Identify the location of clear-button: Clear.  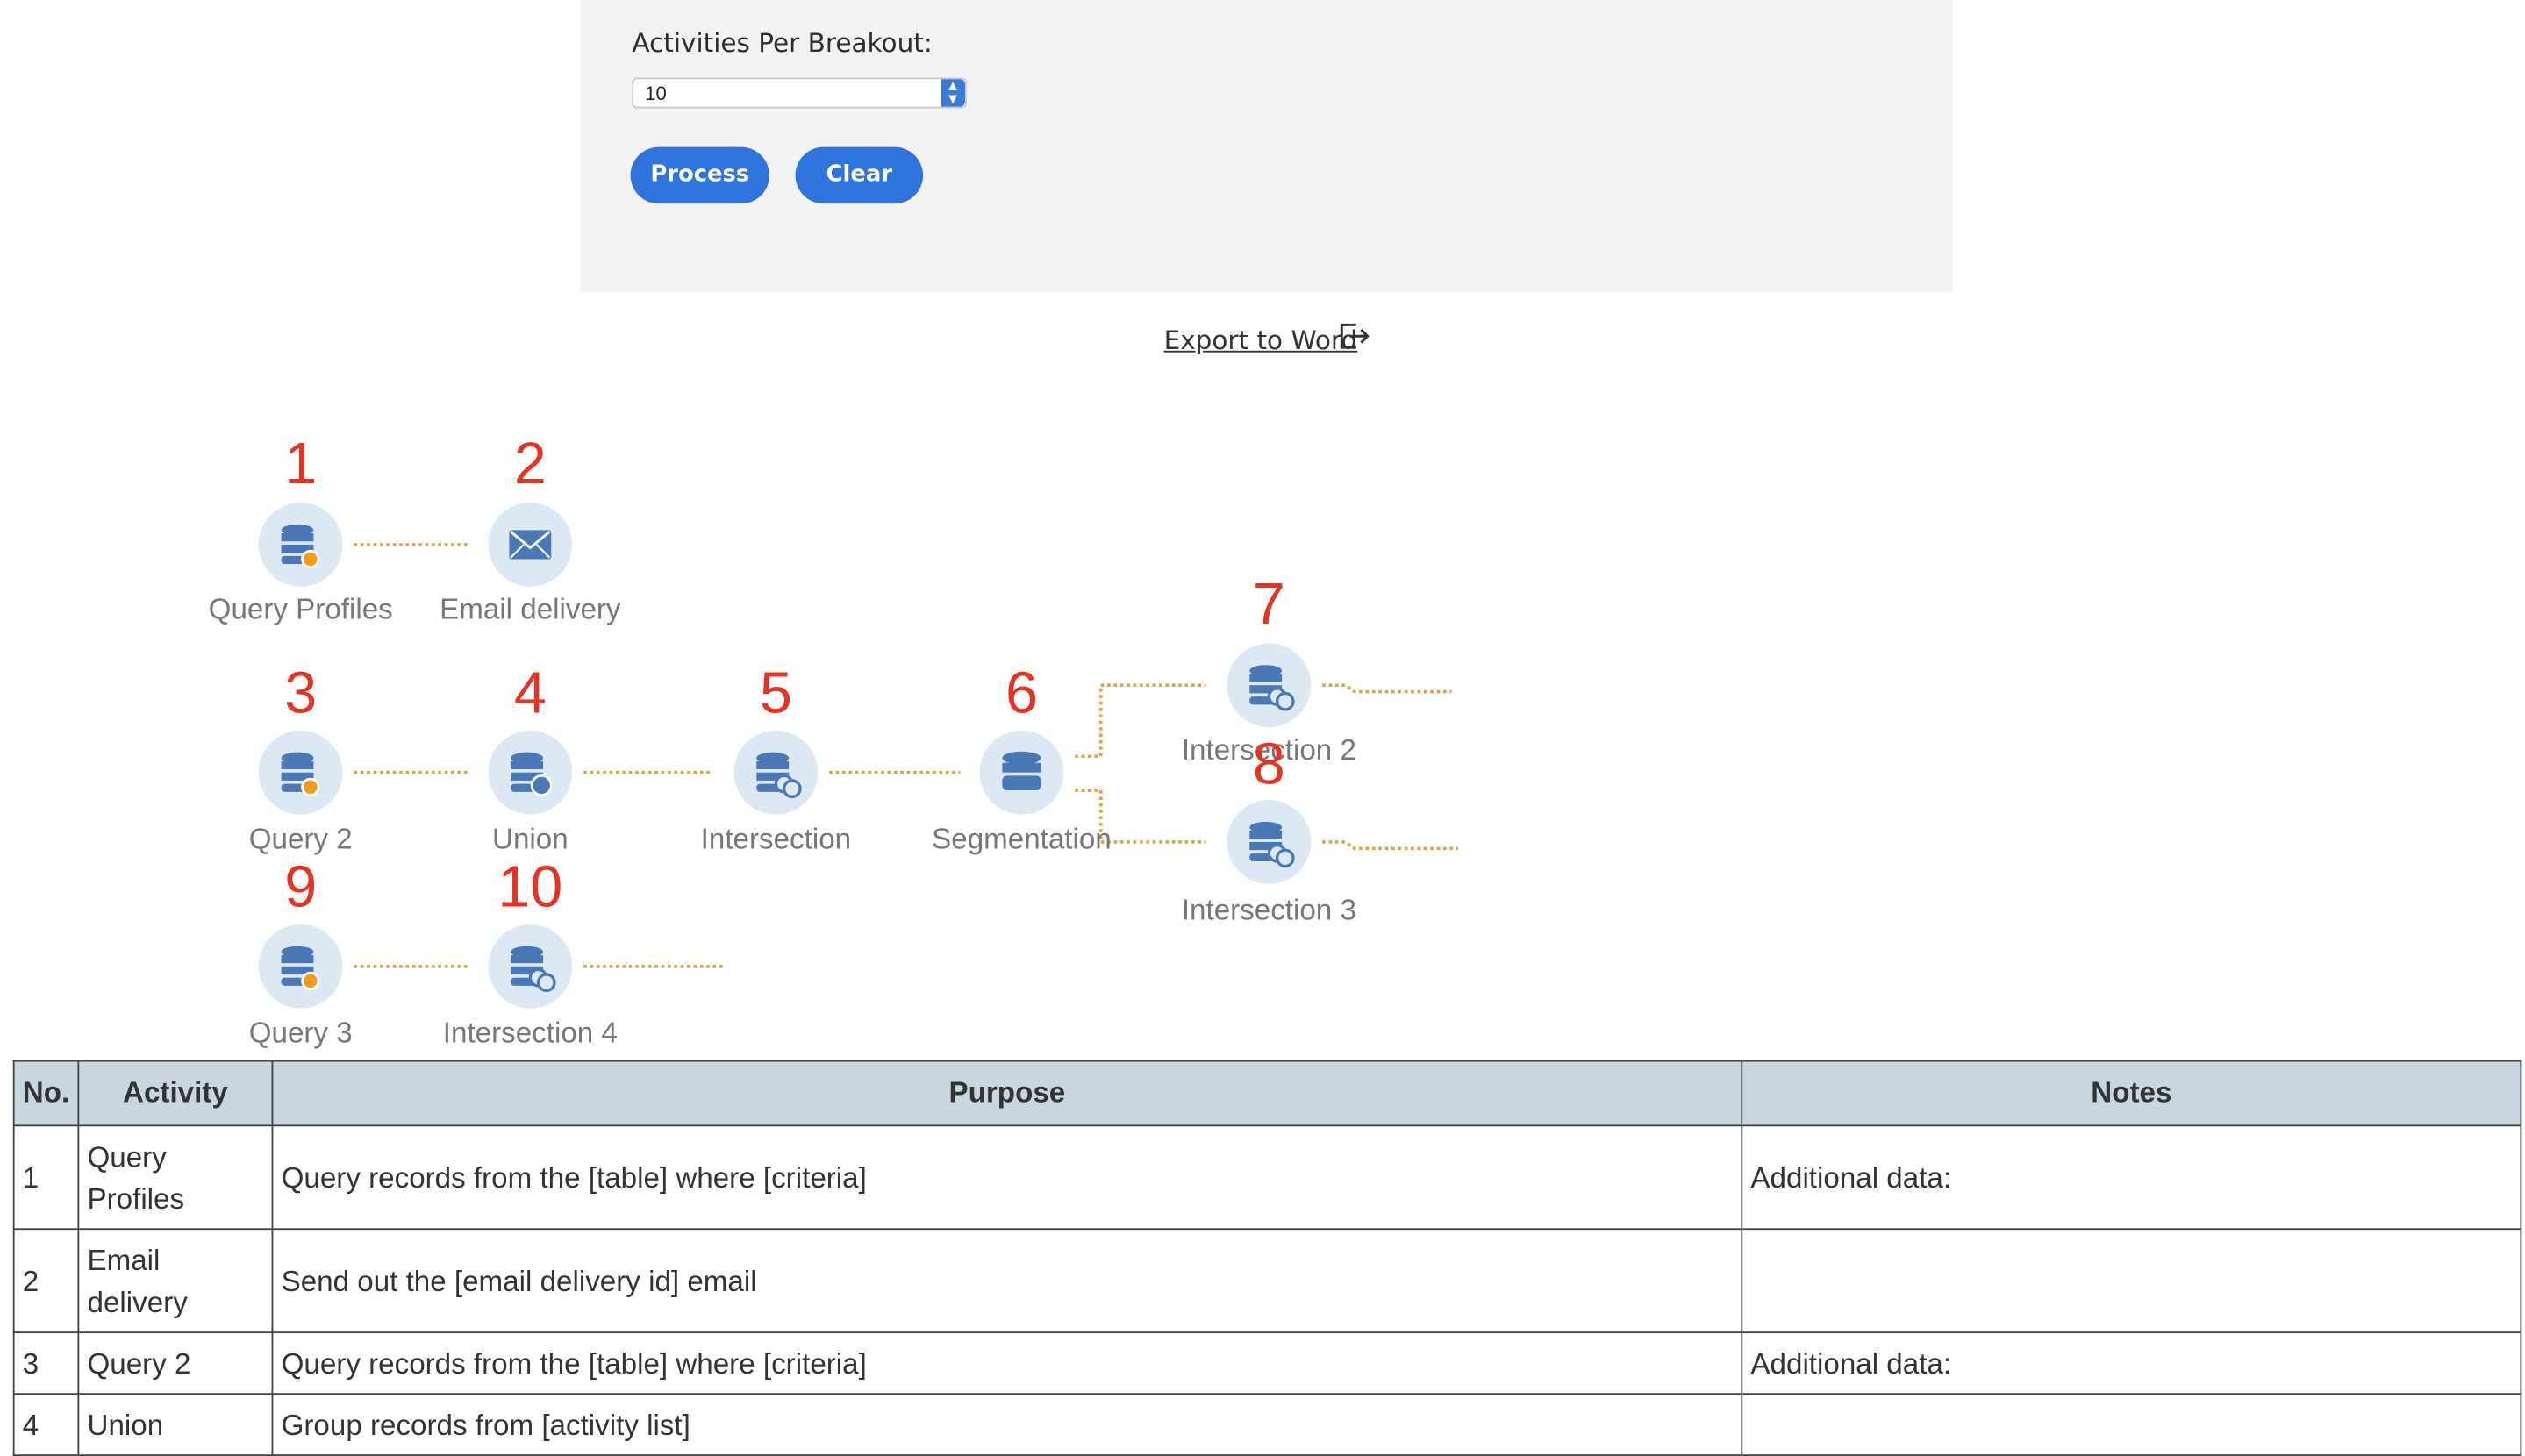
(859, 175).